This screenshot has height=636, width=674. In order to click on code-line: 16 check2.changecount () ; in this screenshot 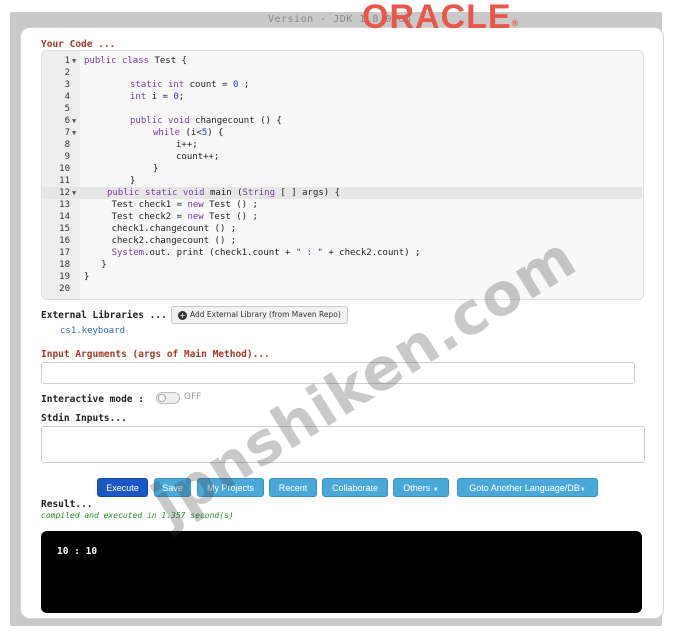, I will do `click(342, 241)`.